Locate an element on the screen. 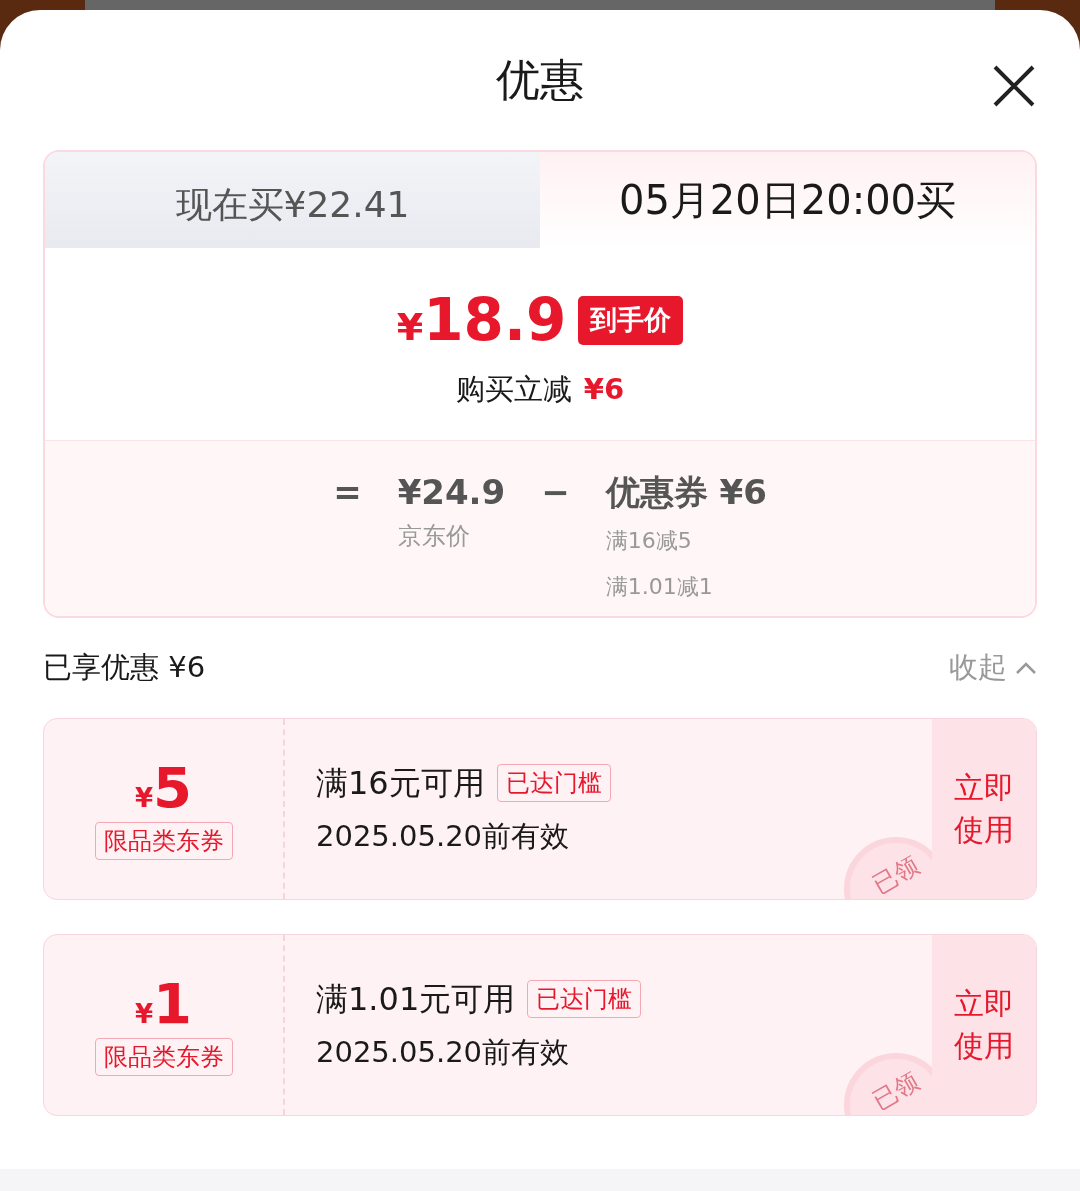 The image size is (1080, 1191). sheet-title: 优惠 is located at coordinates (540, 80).